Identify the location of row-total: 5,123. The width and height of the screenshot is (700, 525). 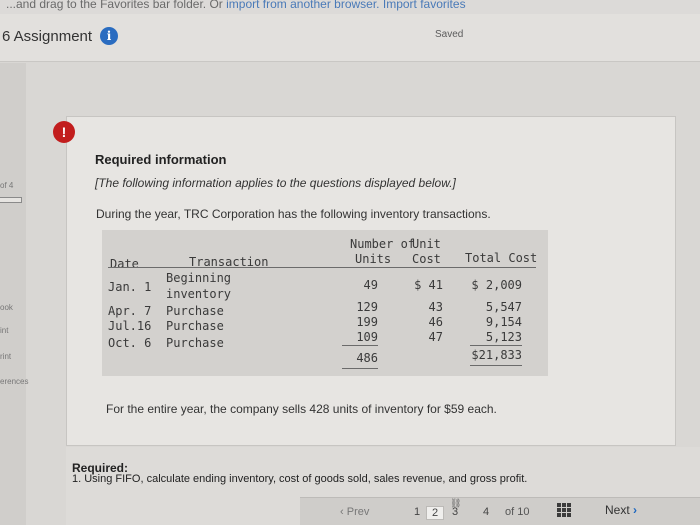
(503, 337).